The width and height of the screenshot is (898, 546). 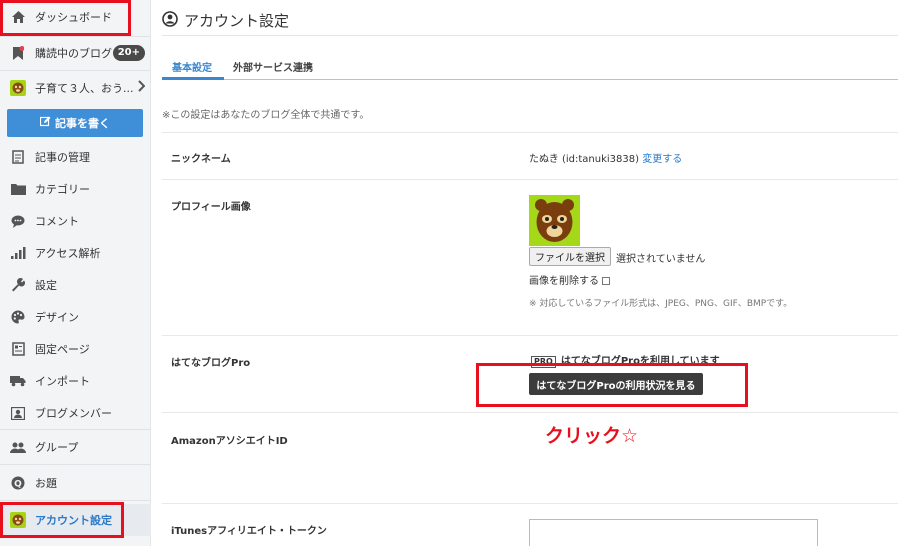 I want to click on member-icon, so click(x=18, y=413).